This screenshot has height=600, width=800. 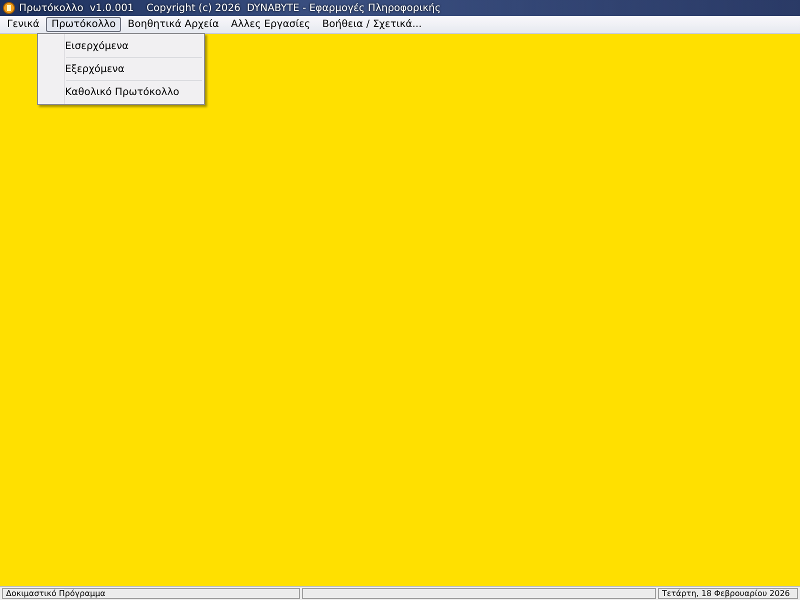 I want to click on status-panel: Τετάρτη, 18 Φεβρουαρίου 2026, so click(x=728, y=593).